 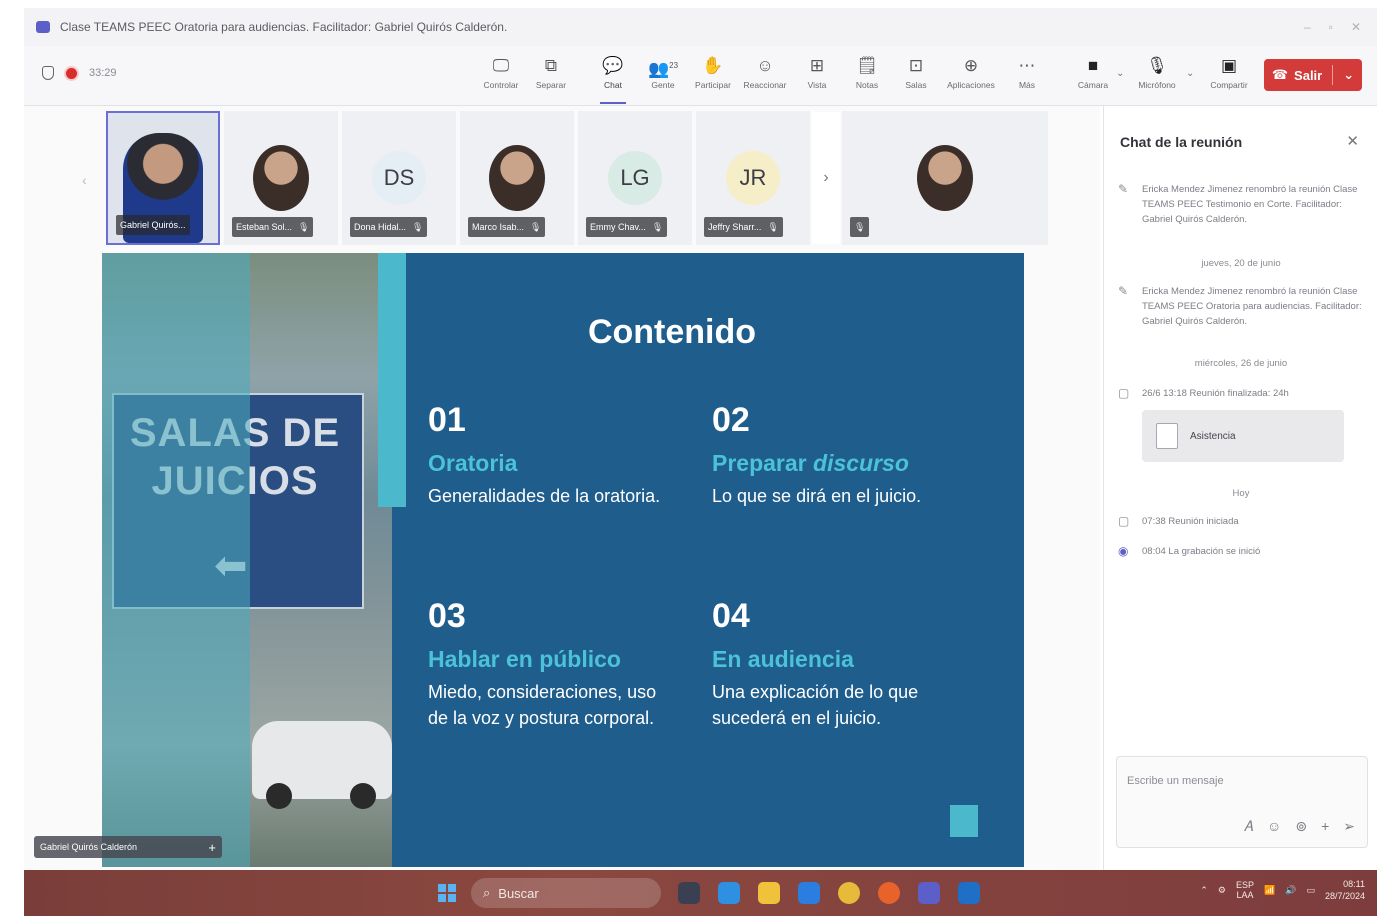 I want to click on participant-tile: DS Dona Hidal... 🎙, so click(x=399, y=178).